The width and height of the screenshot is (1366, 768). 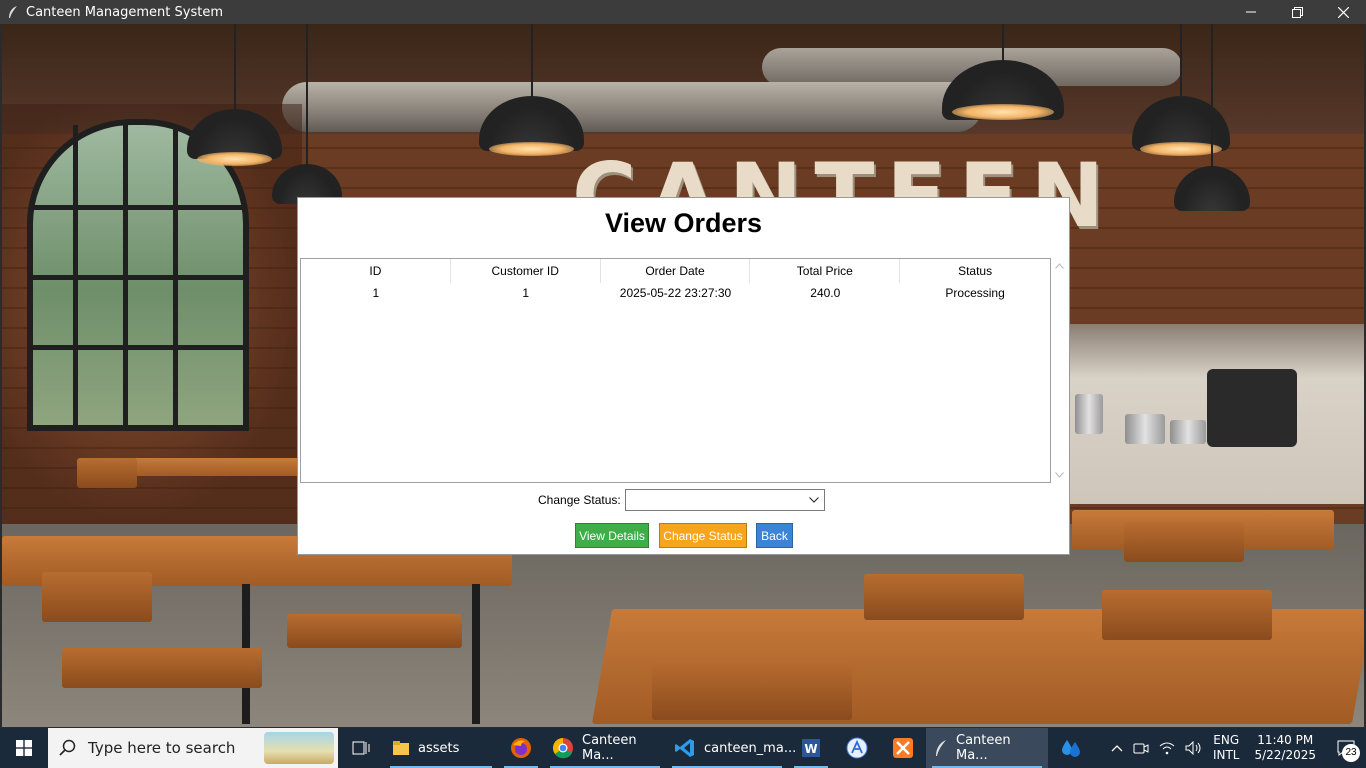 I want to click on task-view-icon, so click(x=361, y=748).